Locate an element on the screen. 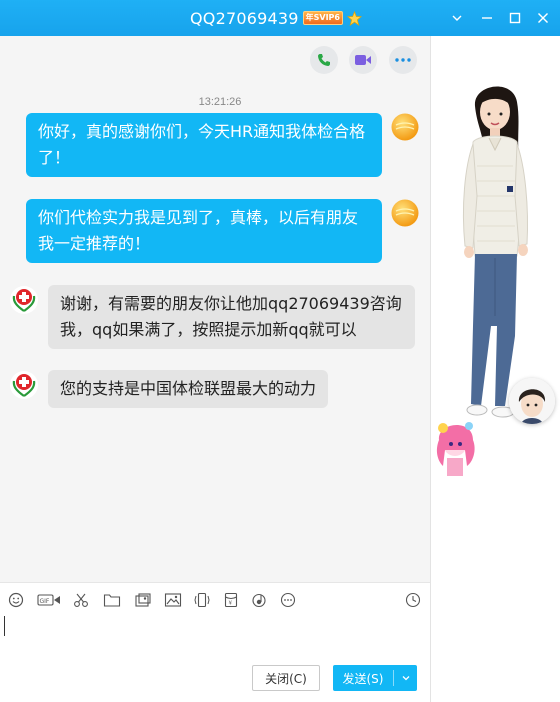  send-button: 发送(S) is located at coordinates (375, 678).